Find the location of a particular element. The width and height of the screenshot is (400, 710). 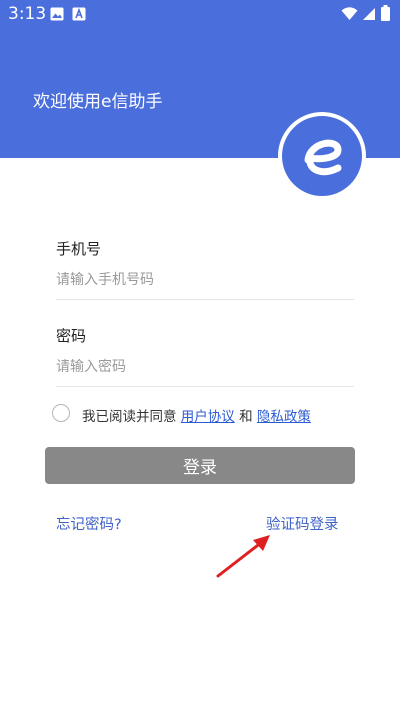

agreement-text: 我已阅读并同意 用户协议 和 隐私政策 is located at coordinates (196, 415).